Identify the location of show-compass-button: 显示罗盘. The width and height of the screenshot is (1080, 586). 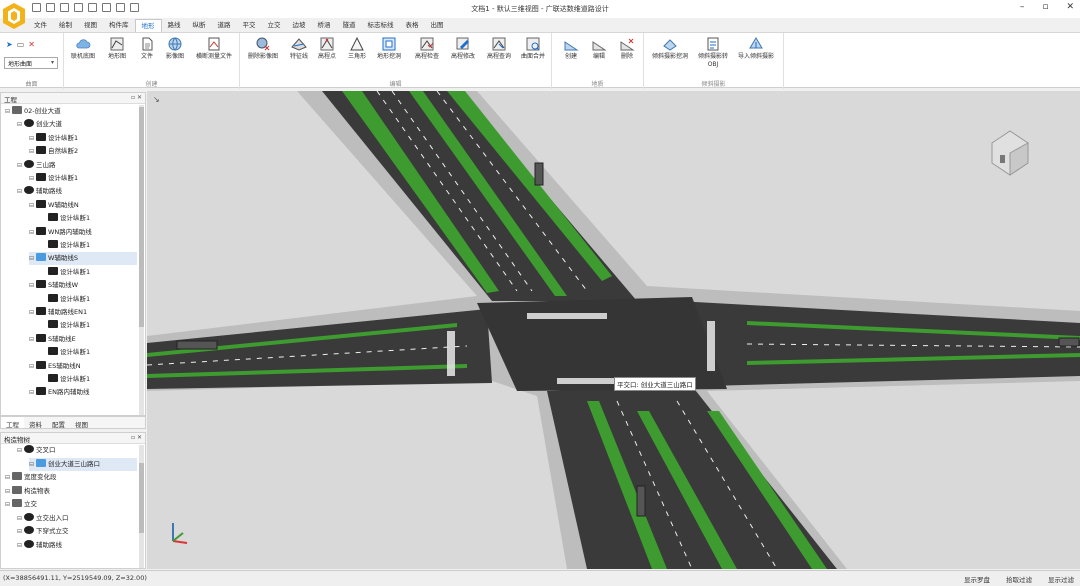
(977, 579).